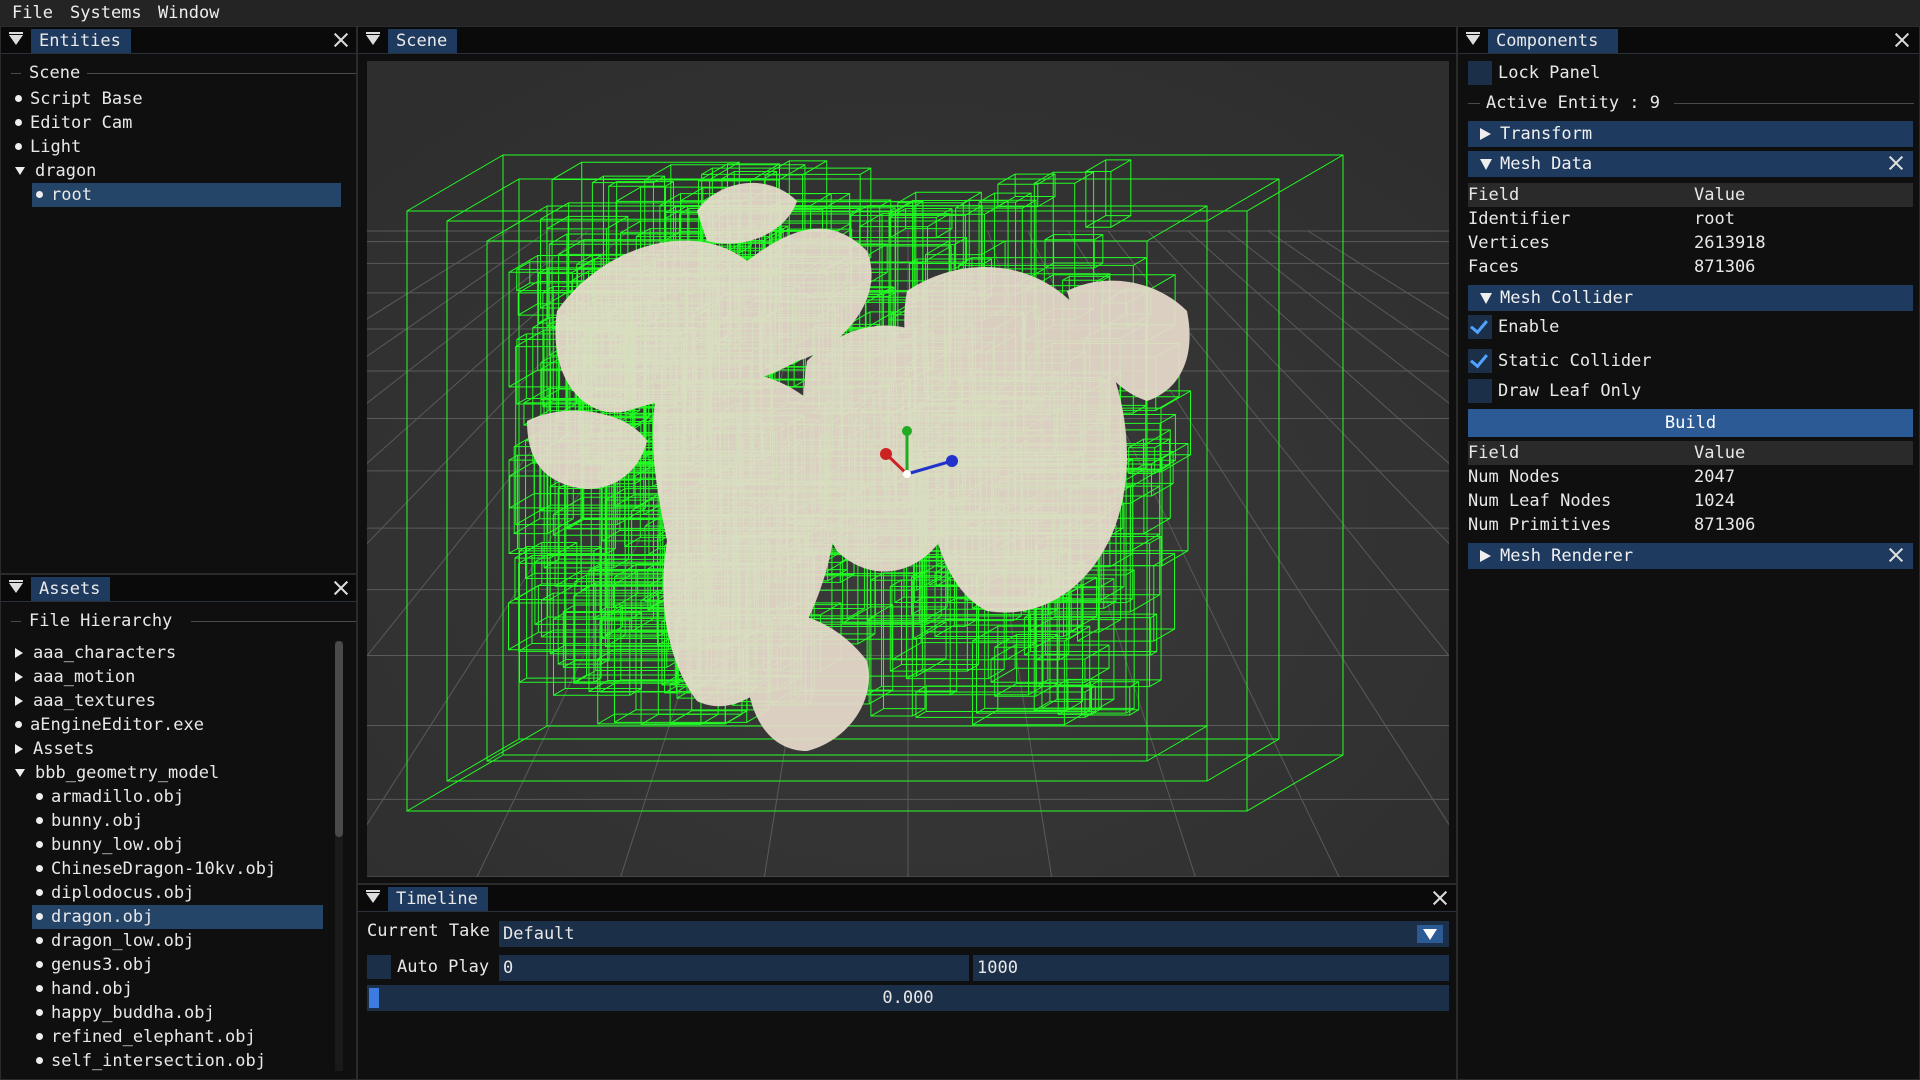 Image resolution: width=1920 pixels, height=1080 pixels. I want to click on scene-titlebar: Scene, so click(907, 40).